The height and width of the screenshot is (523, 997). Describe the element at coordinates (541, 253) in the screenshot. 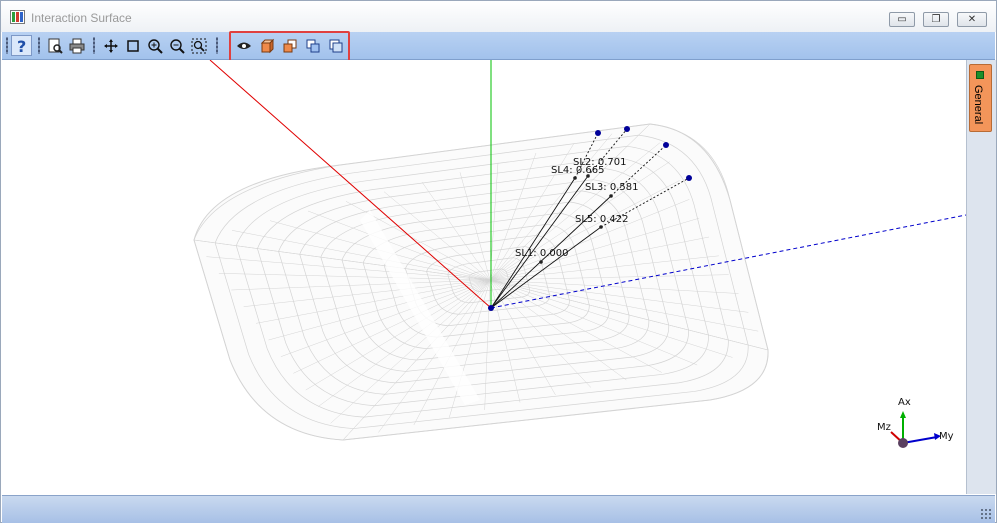

I see `load-label-sl1: SL1: 0.000` at that location.